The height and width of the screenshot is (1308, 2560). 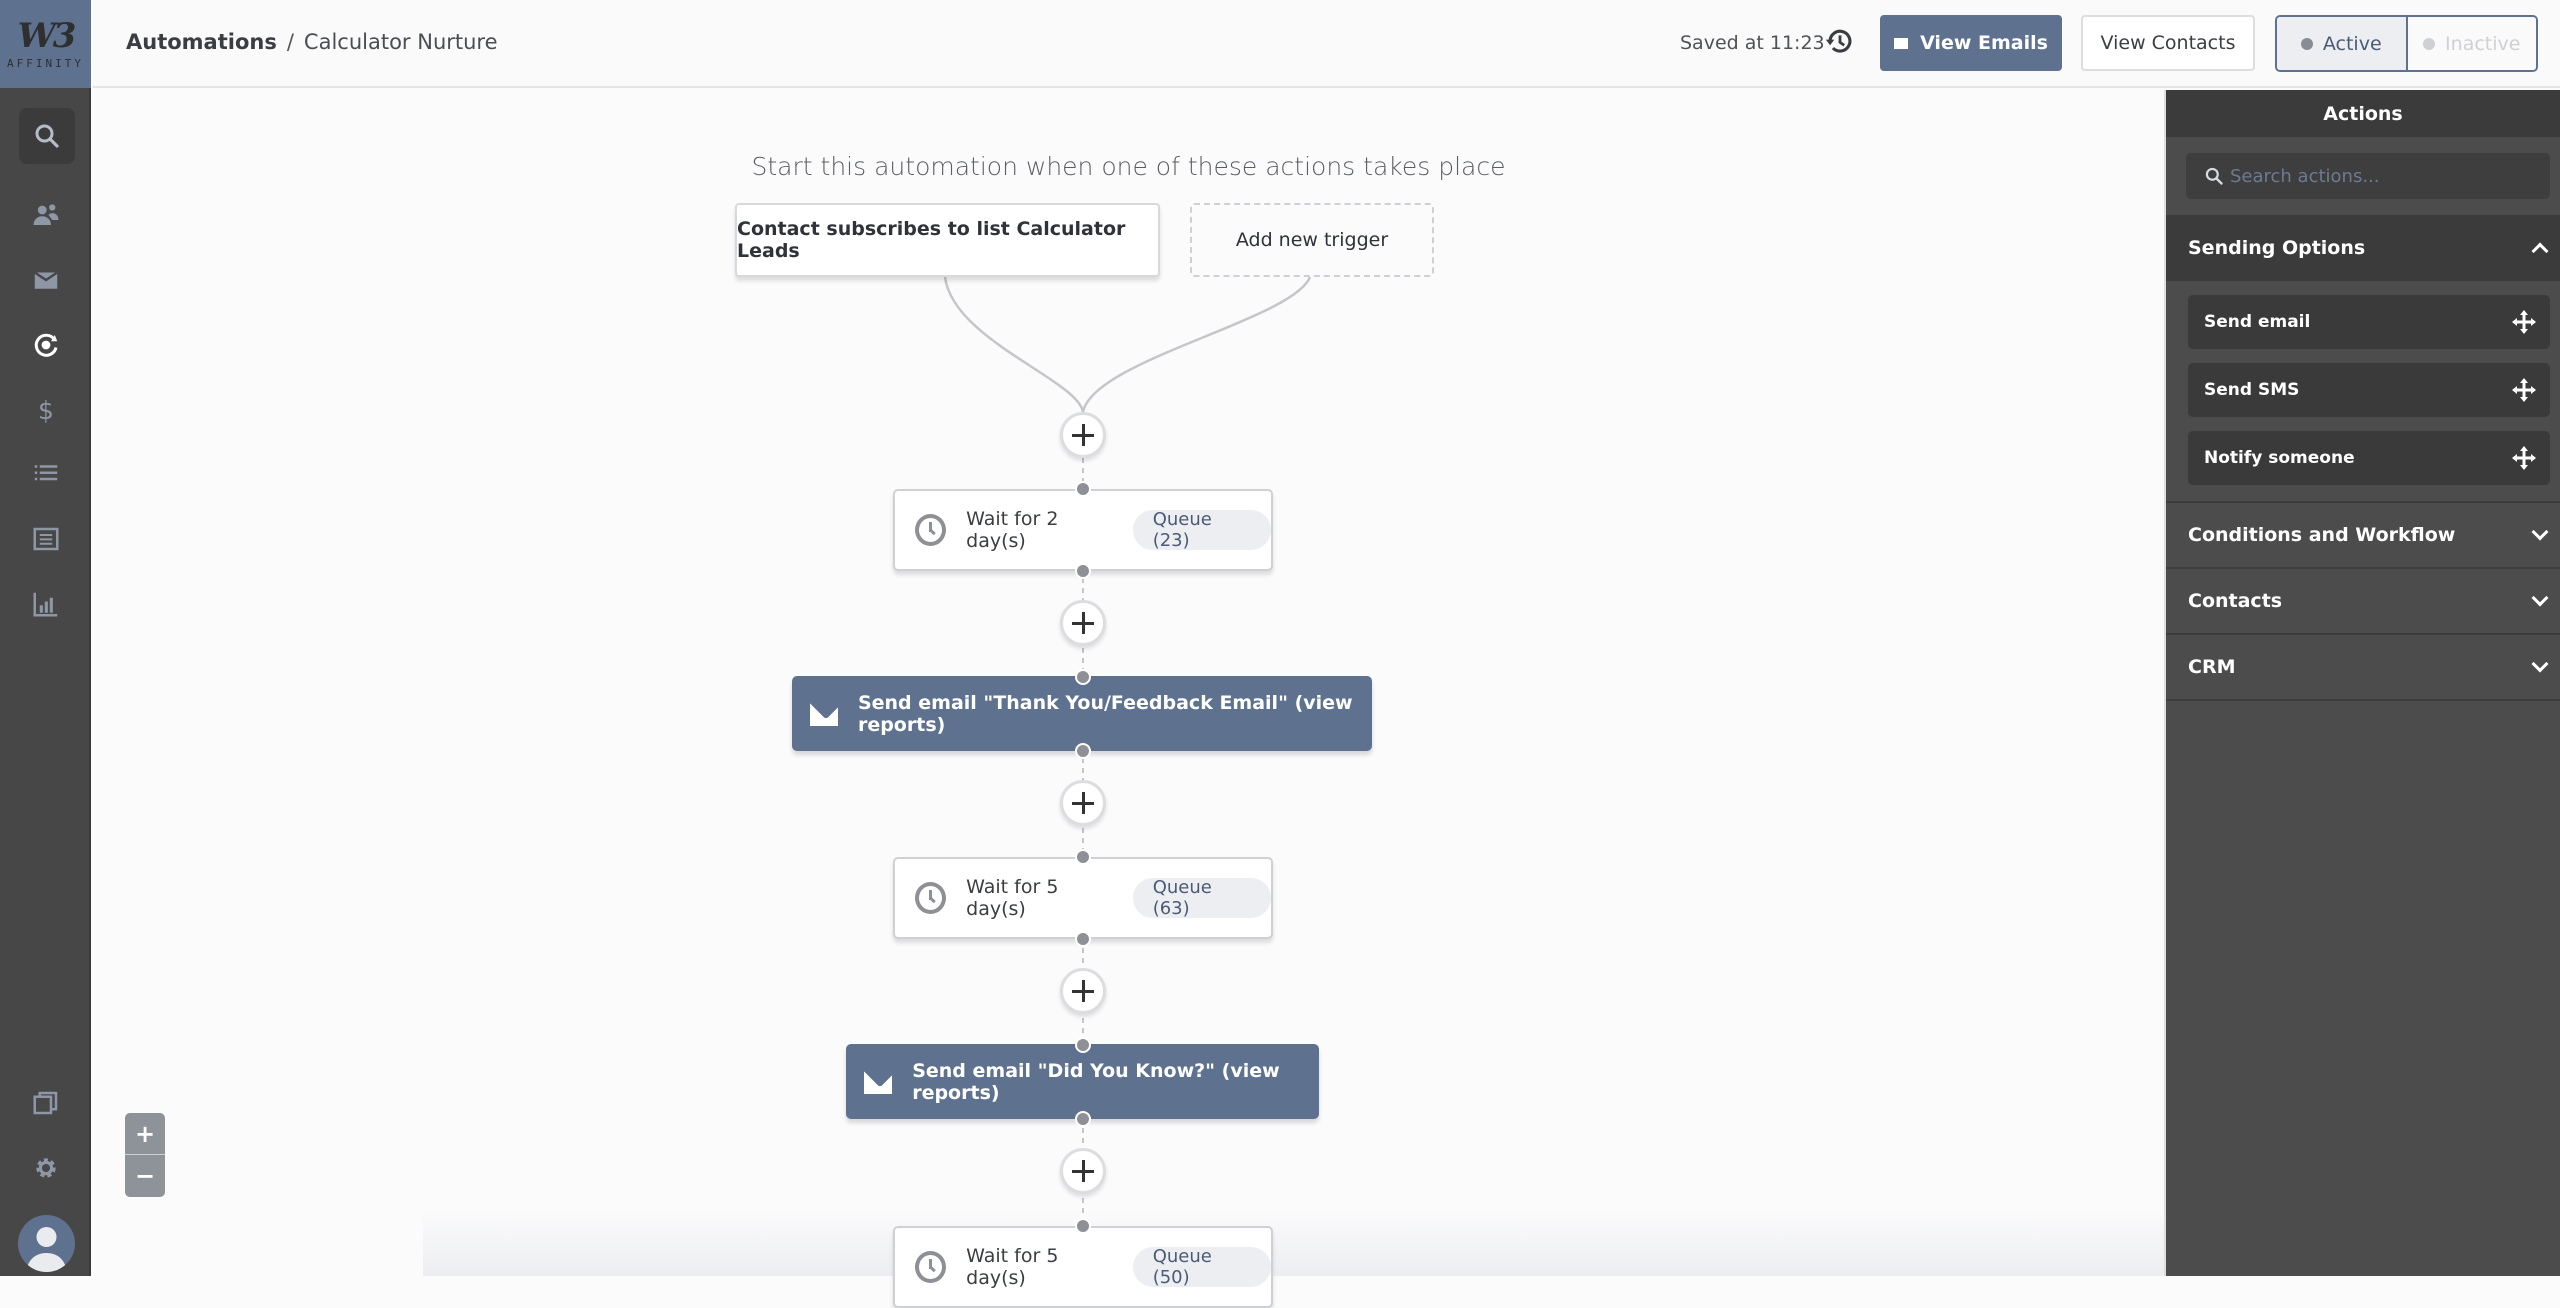 What do you see at coordinates (2352, 43) in the screenshot?
I see `status-active-label: Active` at bounding box center [2352, 43].